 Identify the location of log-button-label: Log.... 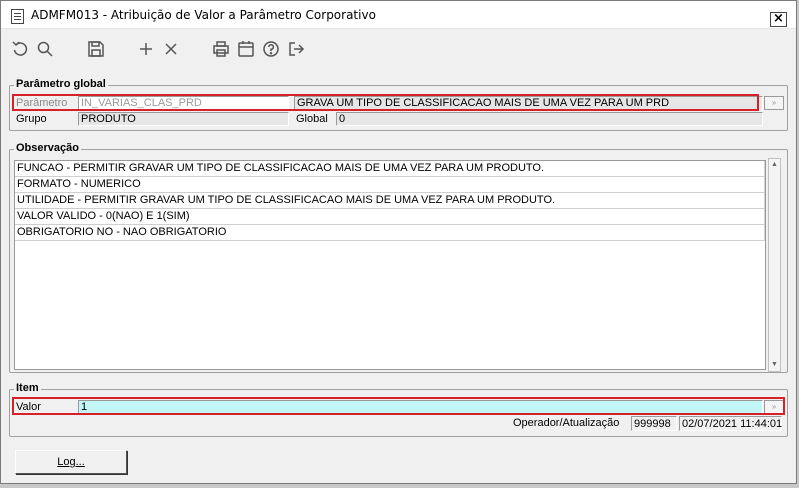
(71, 462).